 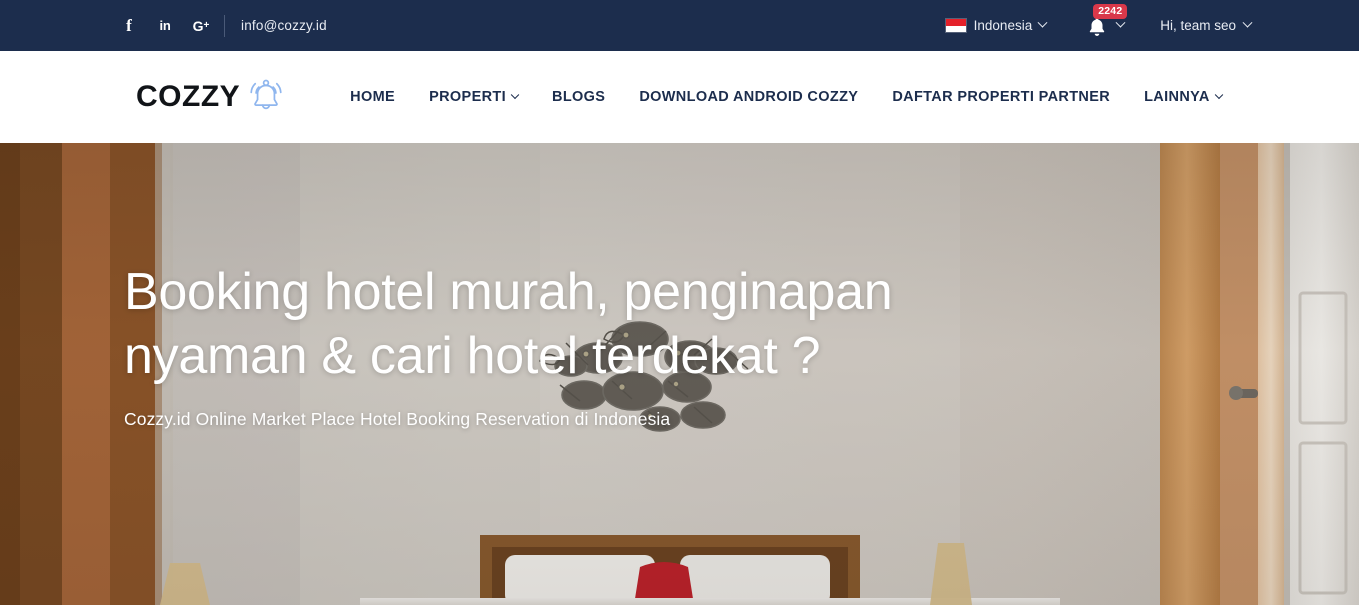 I want to click on topbar-right-group: Indonesia 2242 Hi, team seo, so click(x=1098, y=20).